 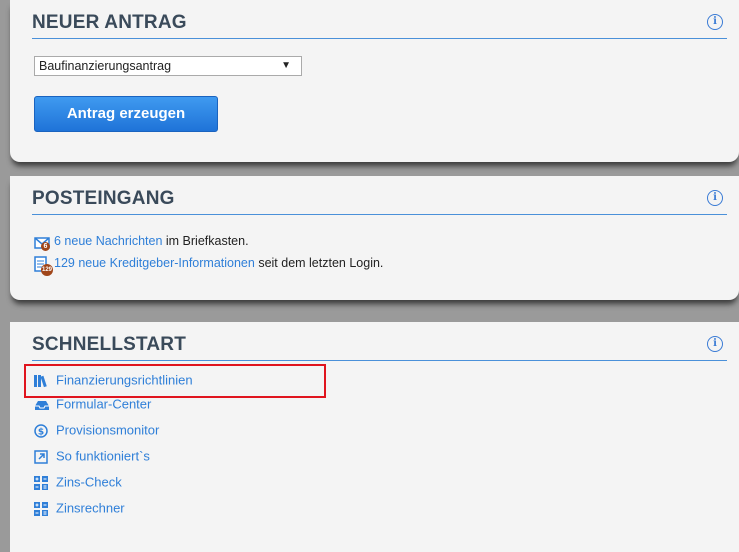 I want to click on lender-info-count-badge: 129, so click(x=47, y=269).